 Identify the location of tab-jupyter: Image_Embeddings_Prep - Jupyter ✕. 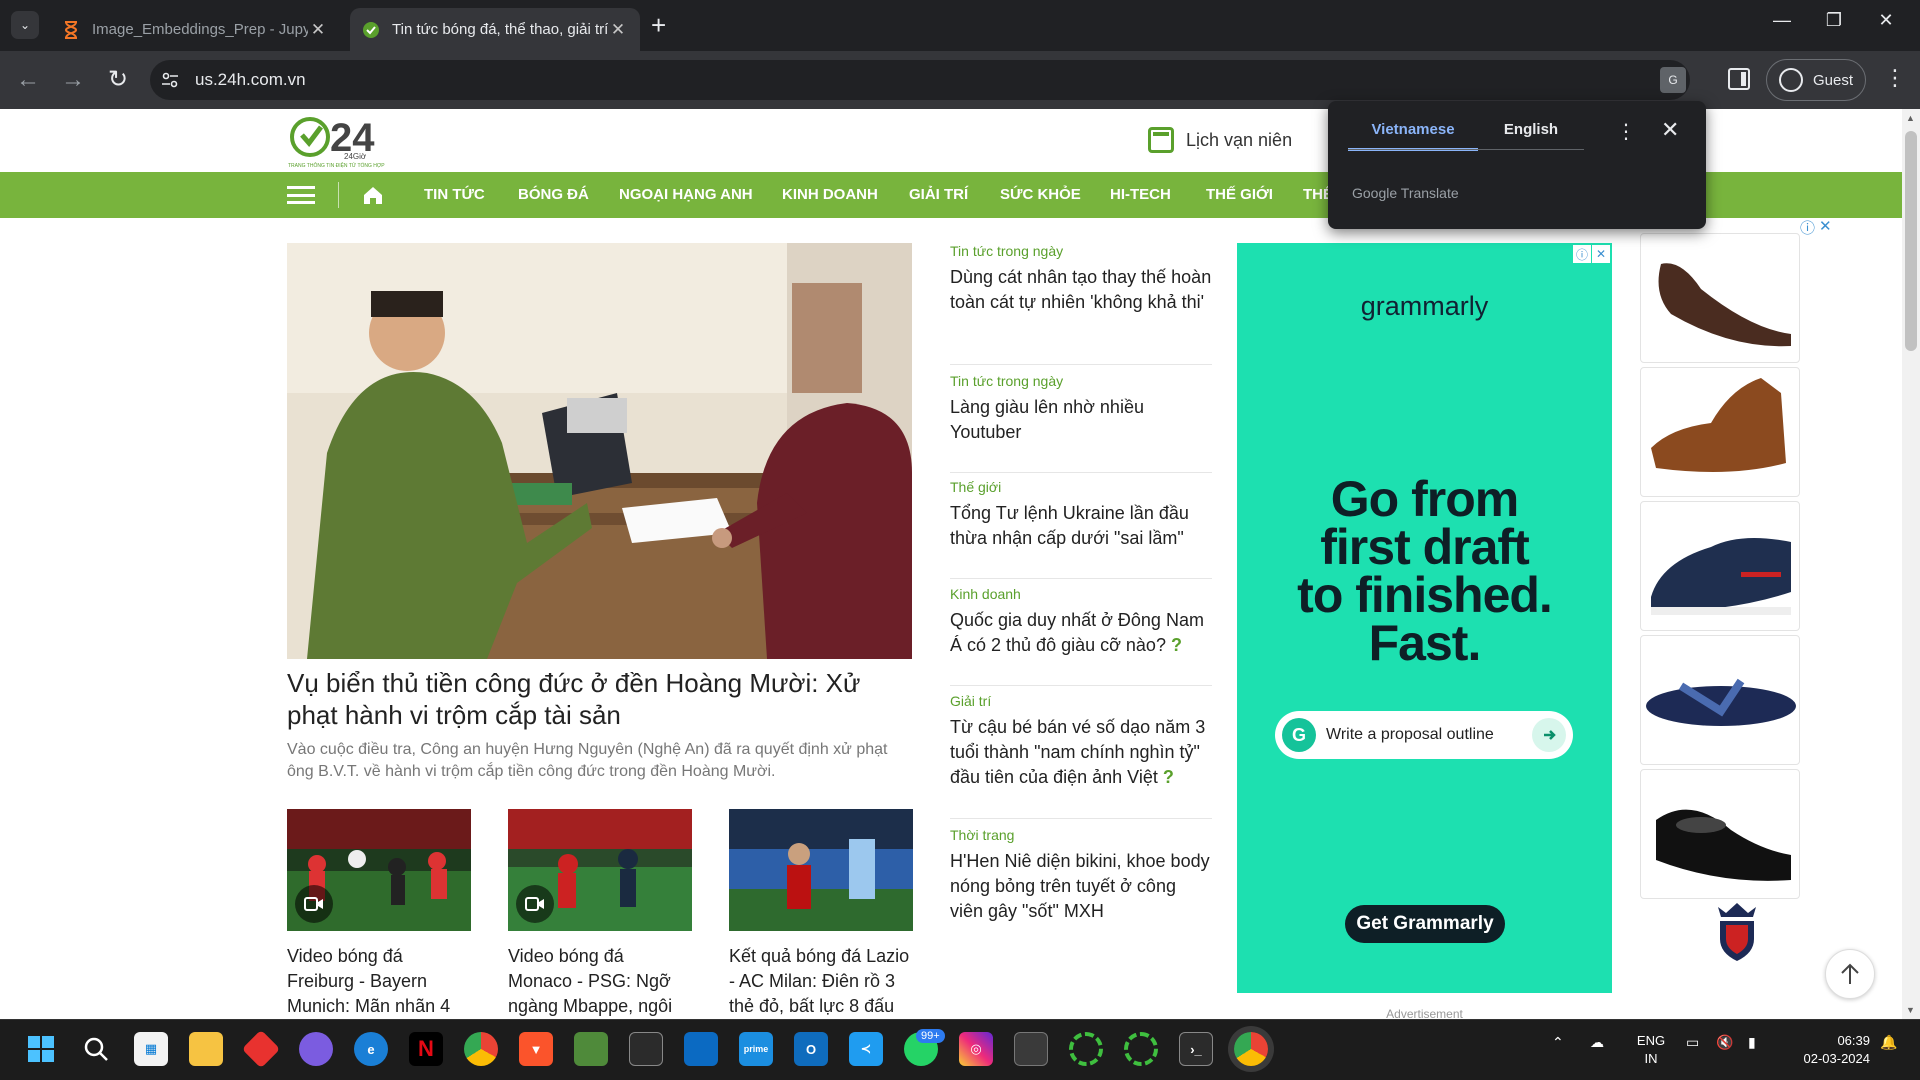
(195, 29).